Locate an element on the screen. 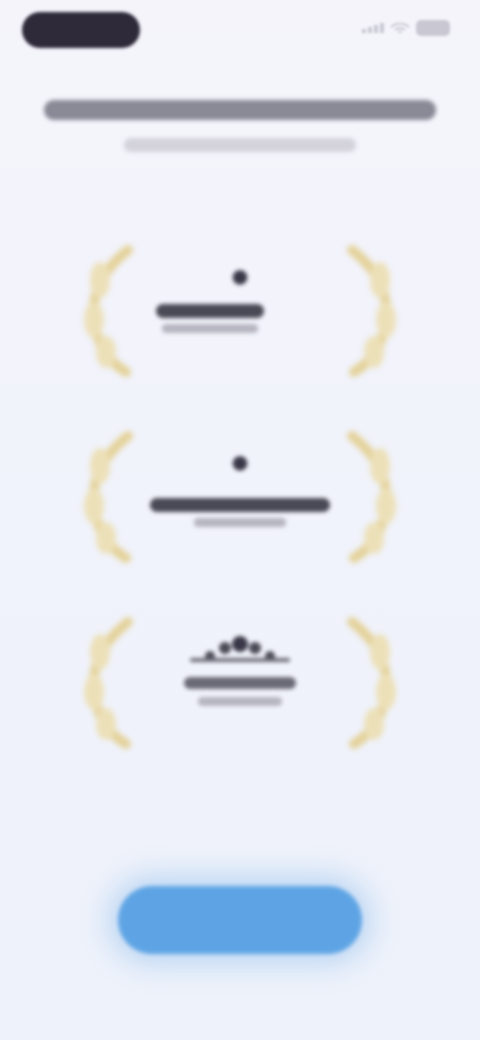 The height and width of the screenshot is (1040, 480). award-content is located at coordinates (240, 677).